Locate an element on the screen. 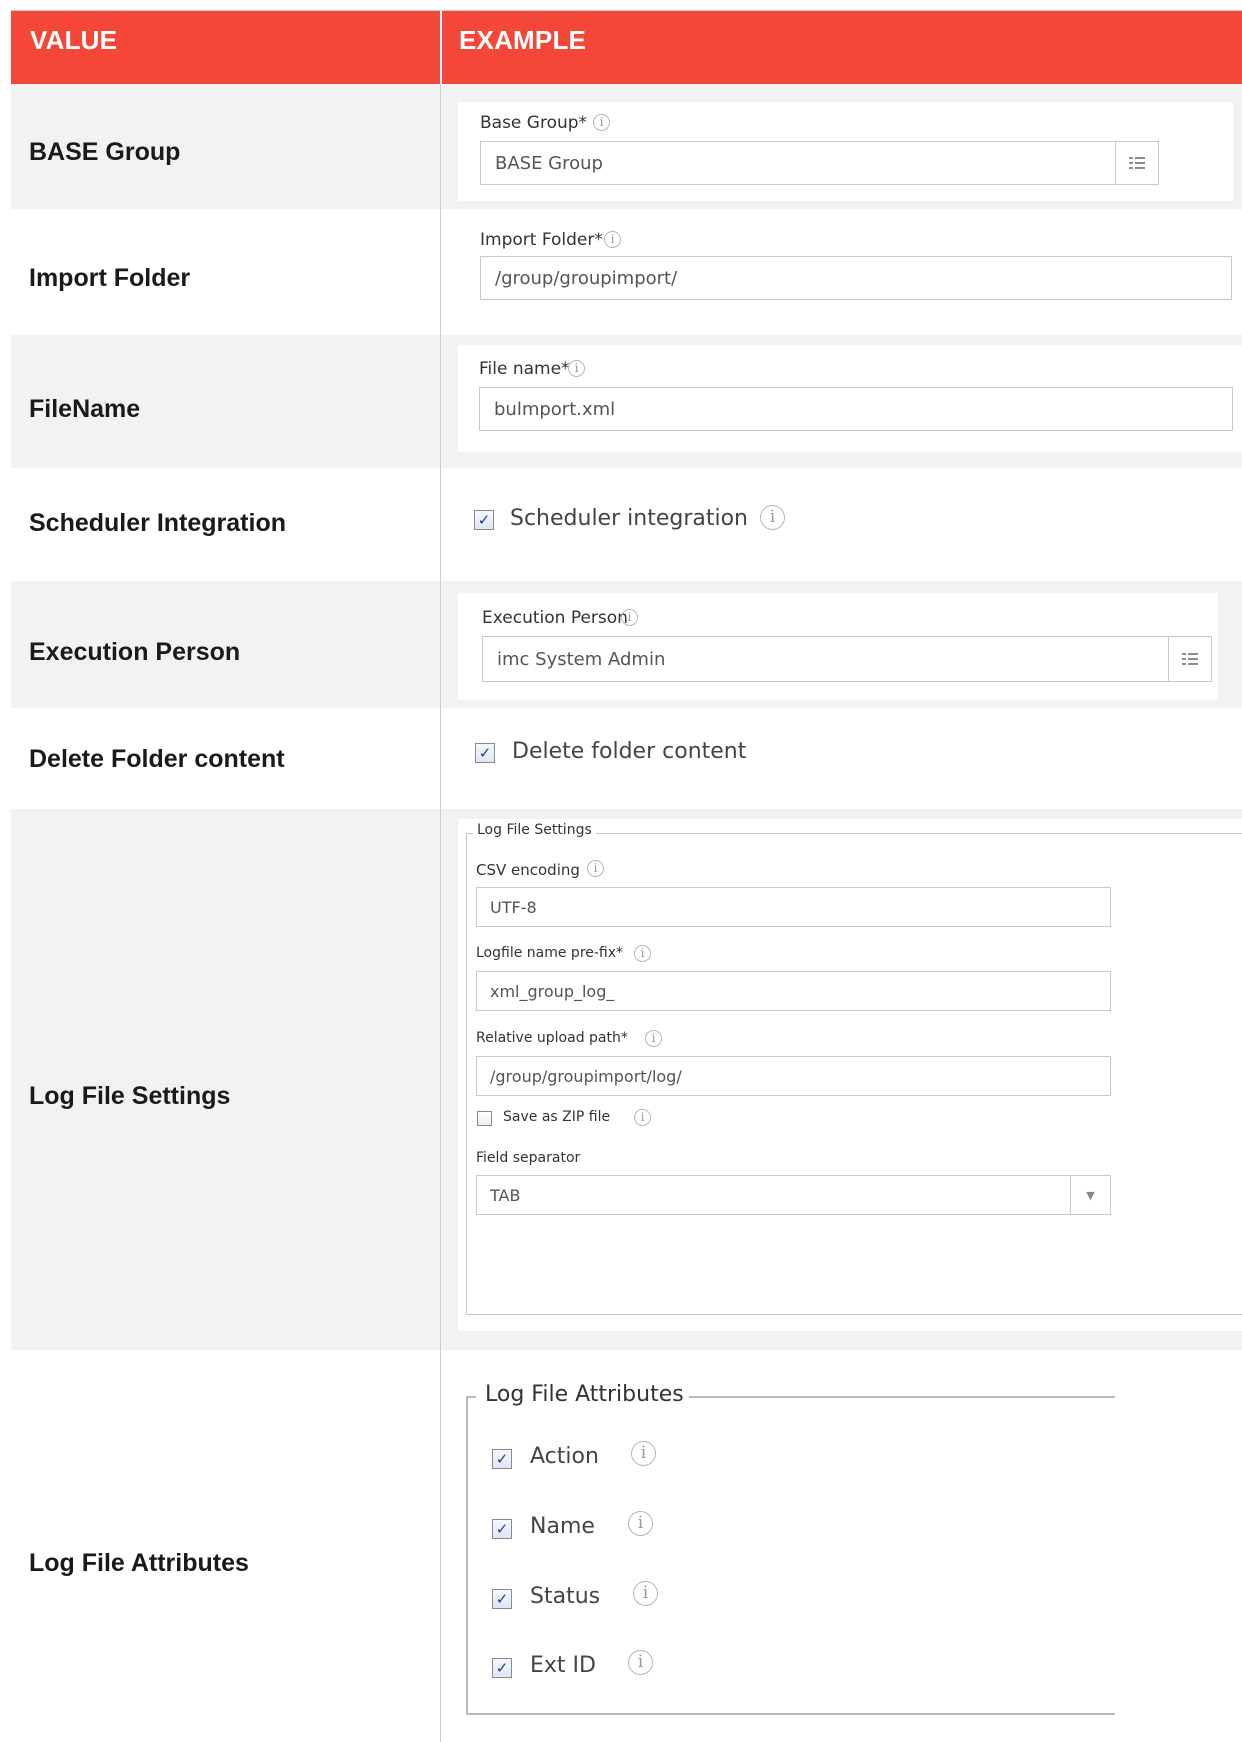 This screenshot has height=1742, width=1242. header-divider is located at coordinates (441, 47).